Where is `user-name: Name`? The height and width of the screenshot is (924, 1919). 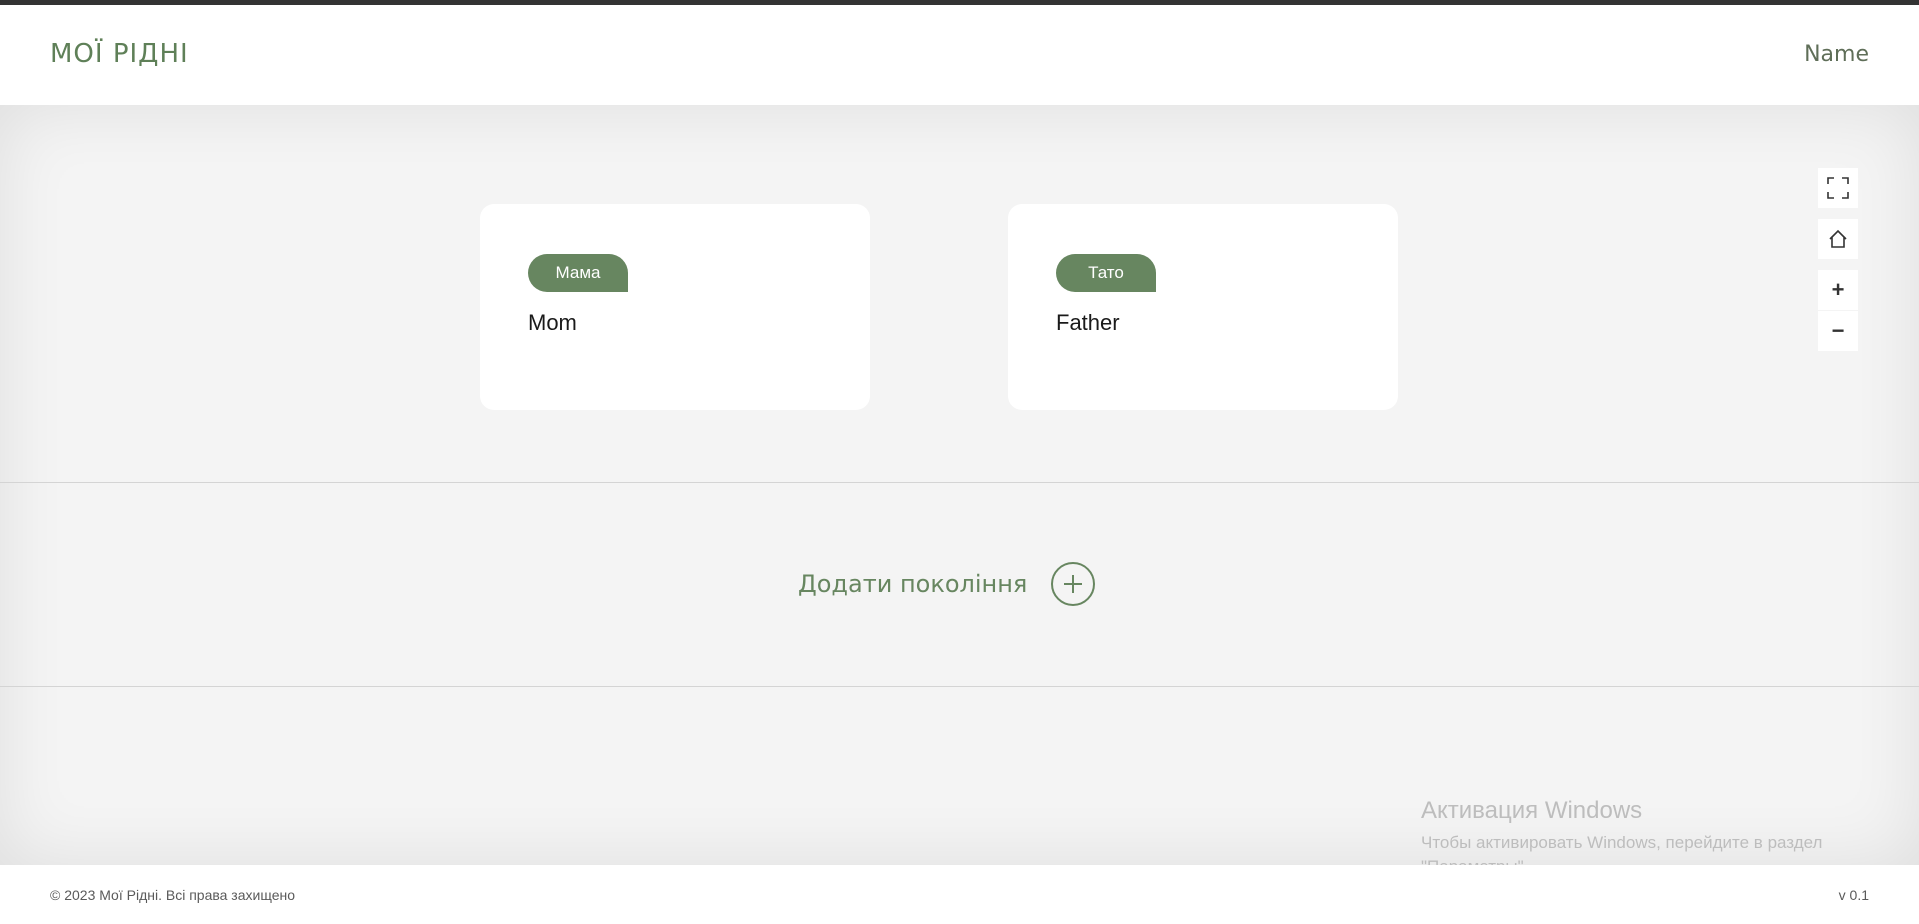
user-name: Name is located at coordinates (1836, 54).